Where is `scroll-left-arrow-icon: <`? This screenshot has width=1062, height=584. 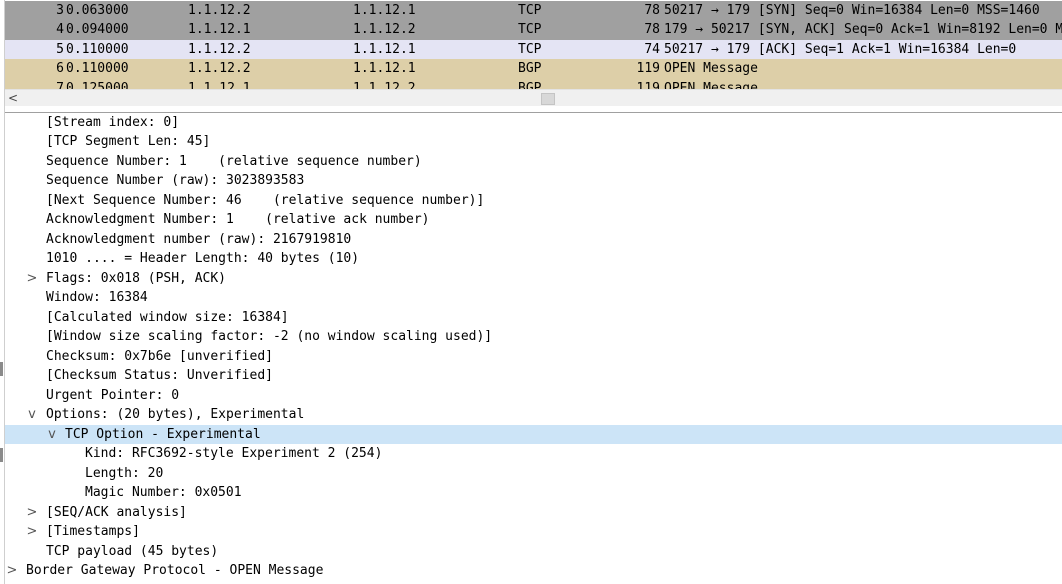 scroll-left-arrow-icon: < is located at coordinates (13, 98).